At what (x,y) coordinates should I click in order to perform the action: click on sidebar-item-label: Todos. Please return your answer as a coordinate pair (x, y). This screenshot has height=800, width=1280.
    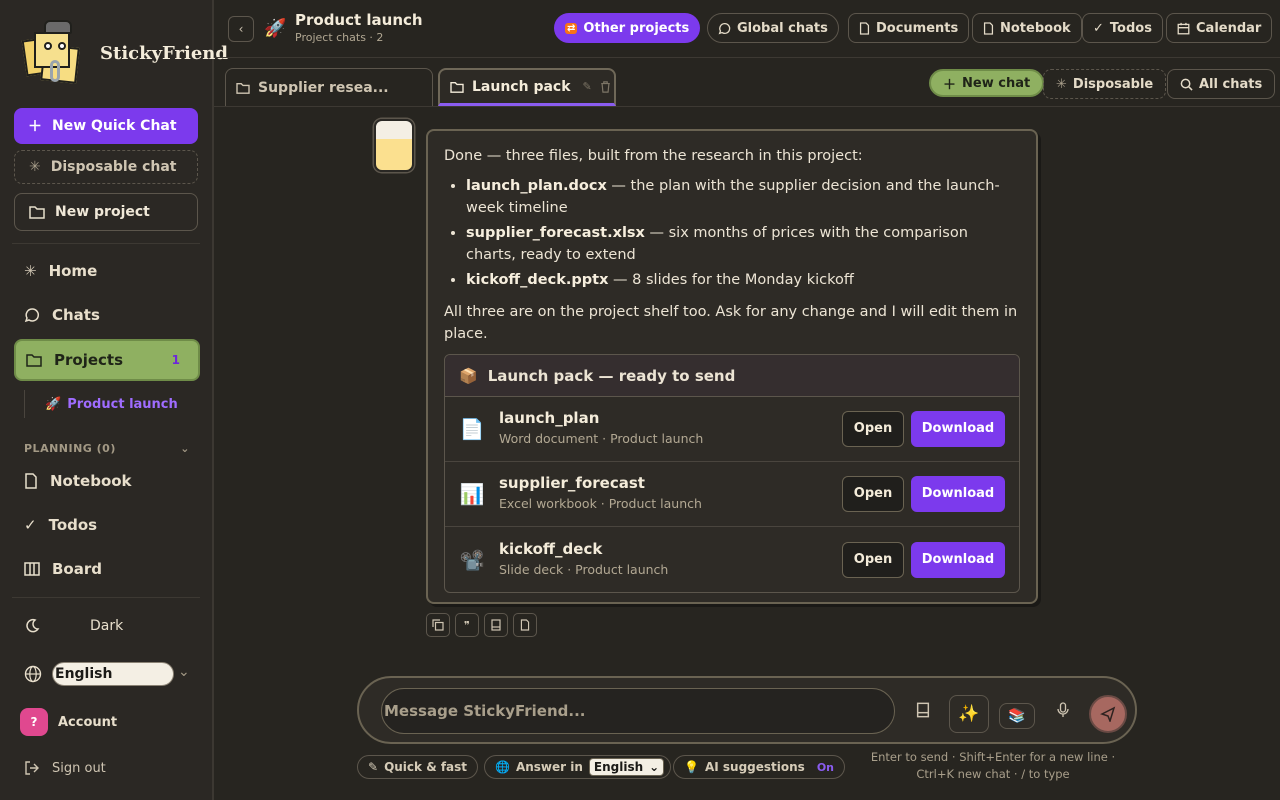
    Looking at the image, I should click on (73, 525).